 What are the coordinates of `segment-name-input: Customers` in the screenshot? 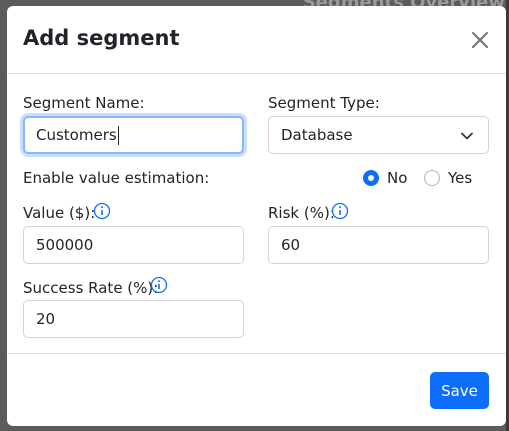 It's located at (133, 135).